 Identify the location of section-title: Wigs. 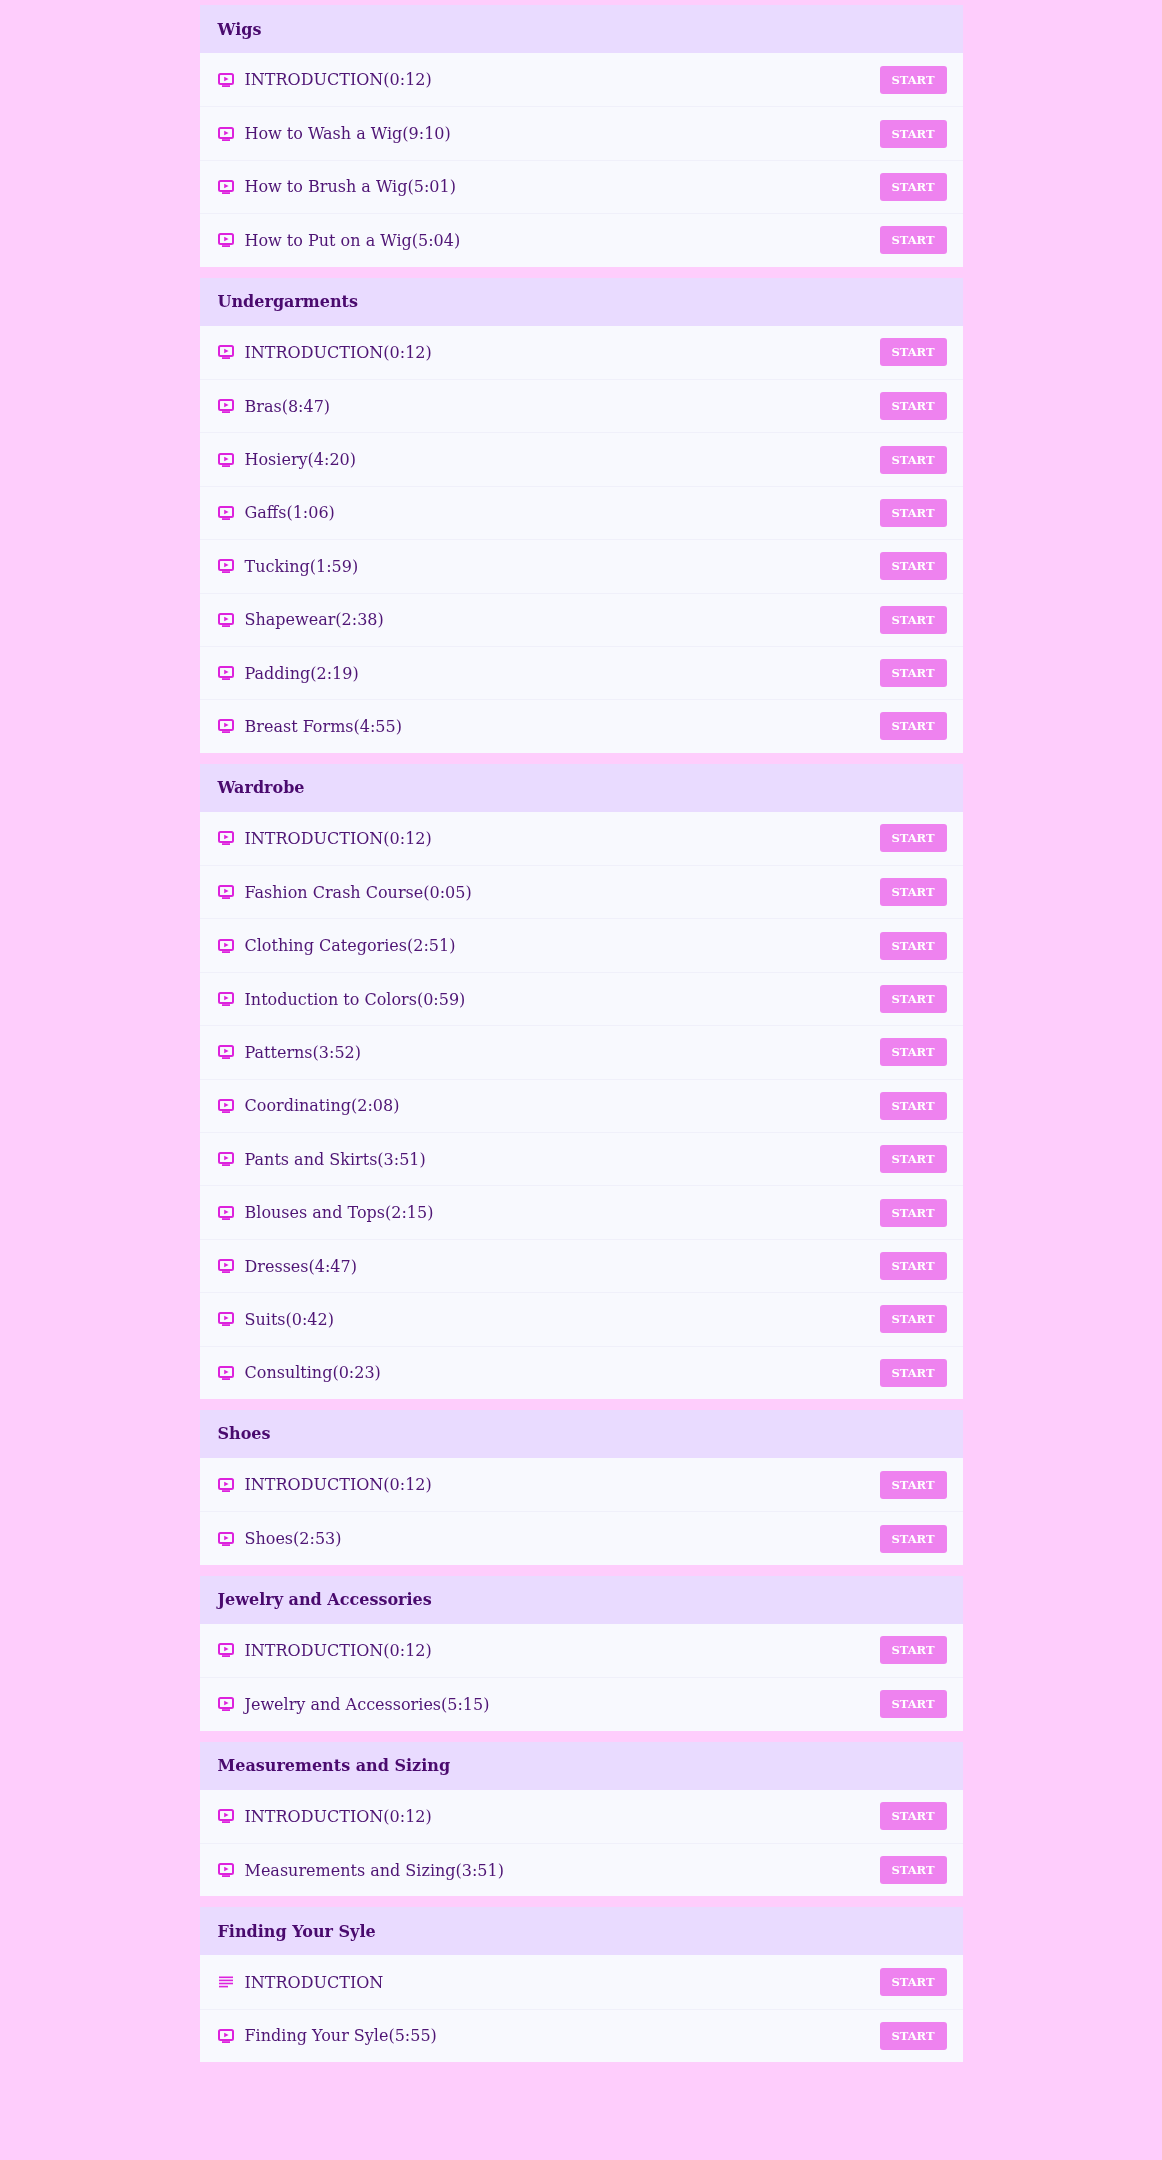
(239, 29).